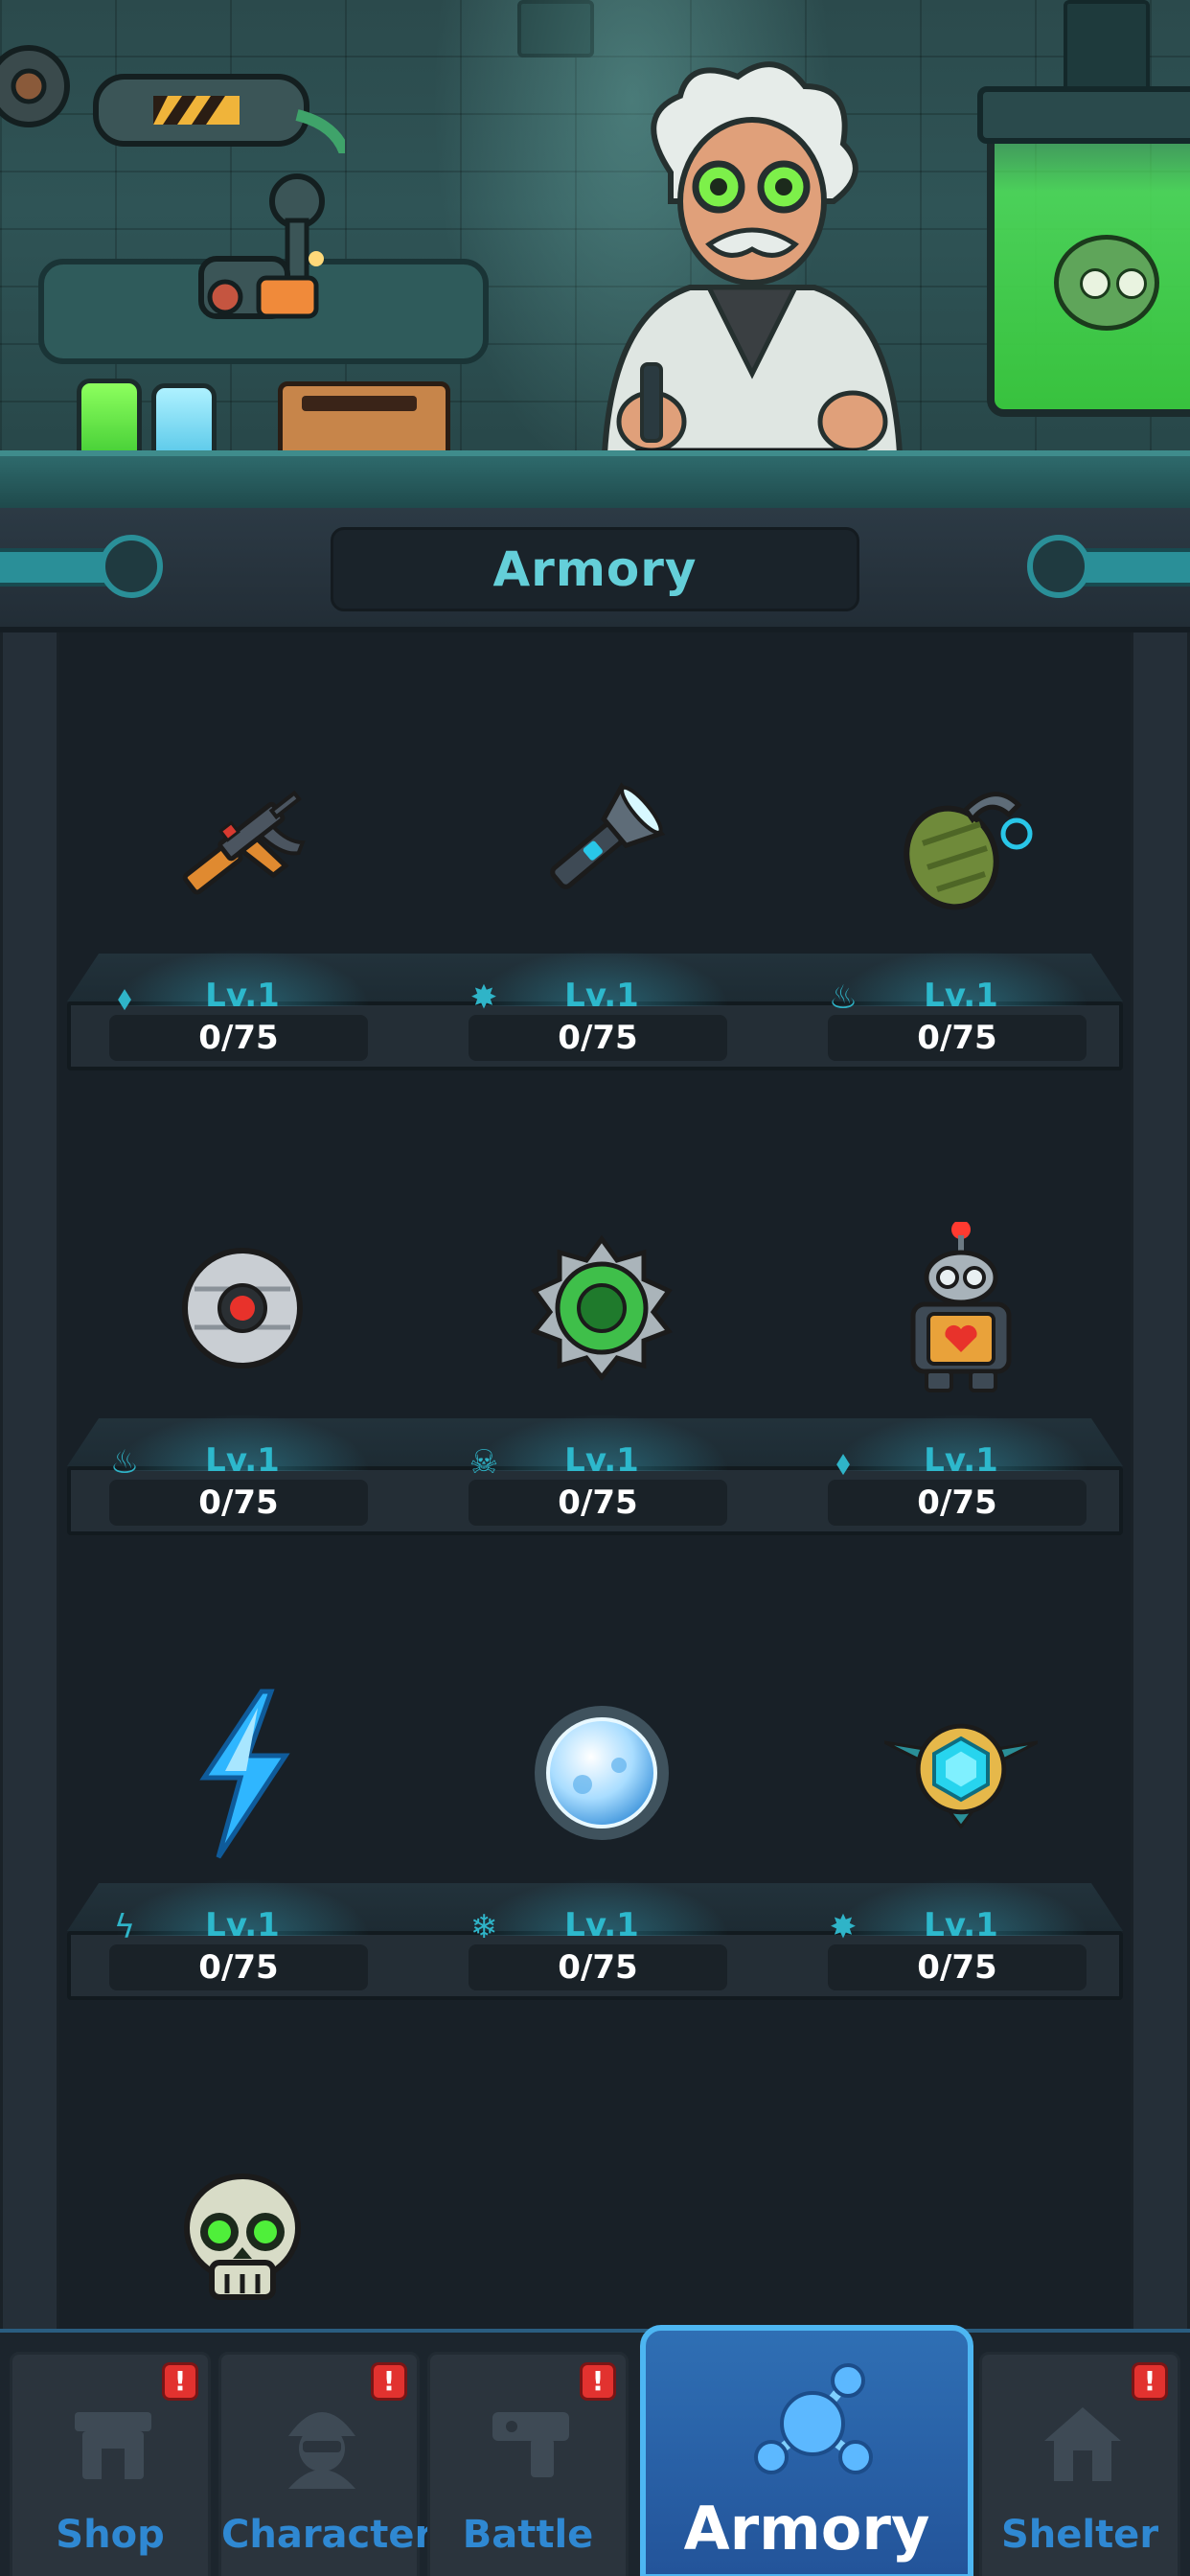  I want to click on decor-pipe-ring-right, so click(1059, 566).